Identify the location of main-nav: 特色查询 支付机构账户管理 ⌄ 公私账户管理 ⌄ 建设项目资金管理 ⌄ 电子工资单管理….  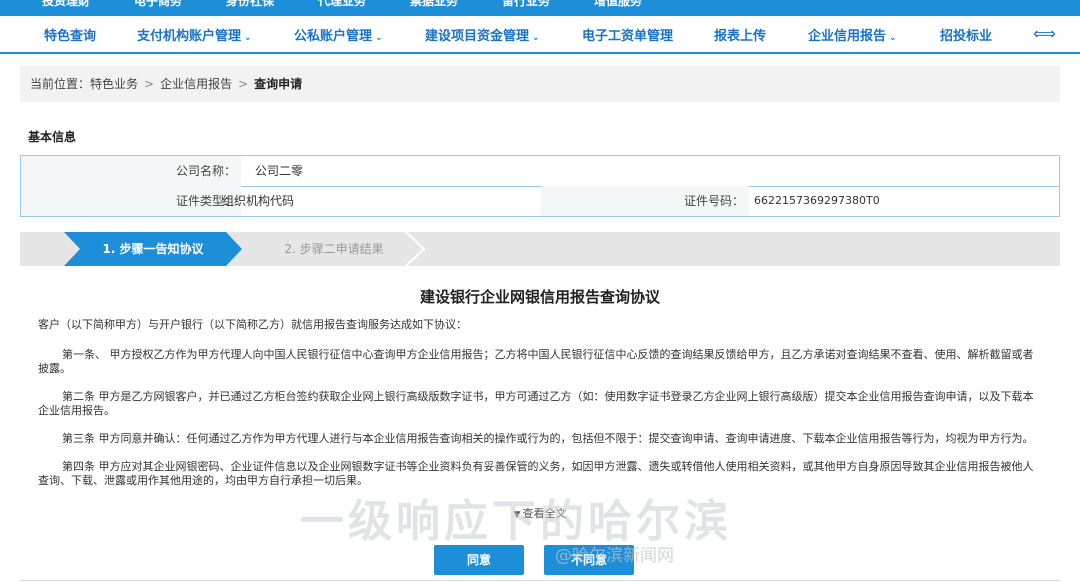
(540, 35).